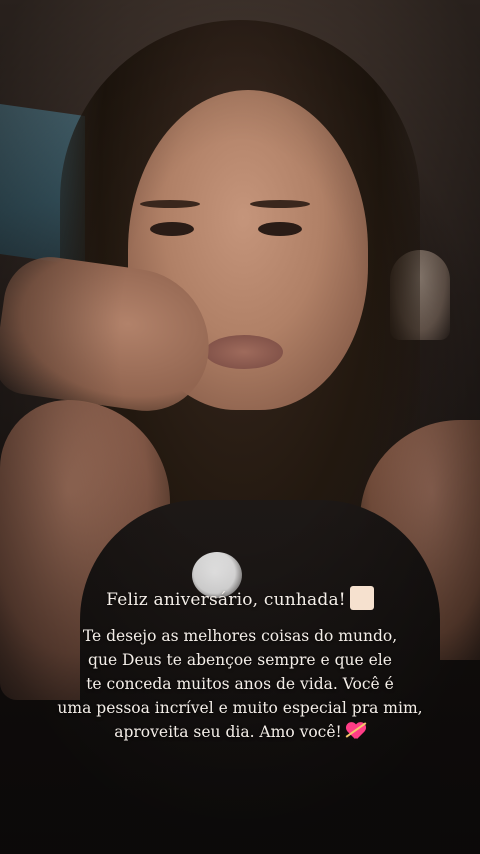 Image resolution: width=480 pixels, height=854 pixels. Describe the element at coordinates (240, 660) in the screenshot. I see `message-line: que Deus te abençoe sempre e que ele` at that location.